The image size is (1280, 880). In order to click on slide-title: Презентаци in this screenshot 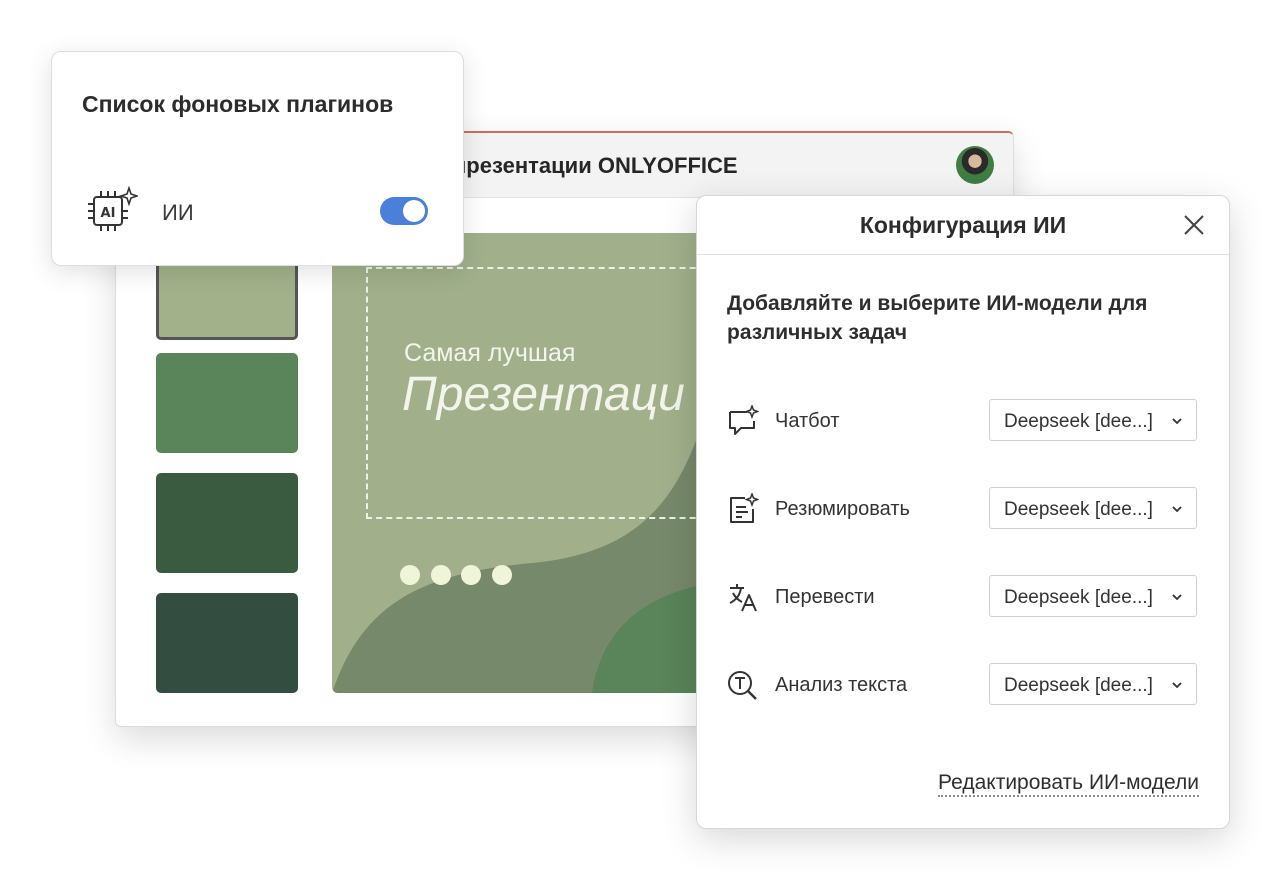, I will do `click(543, 394)`.